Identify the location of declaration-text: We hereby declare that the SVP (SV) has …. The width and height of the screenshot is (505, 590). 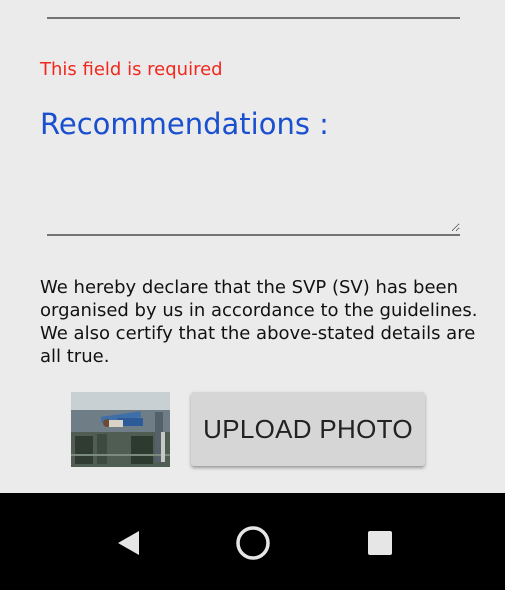
(259, 322).